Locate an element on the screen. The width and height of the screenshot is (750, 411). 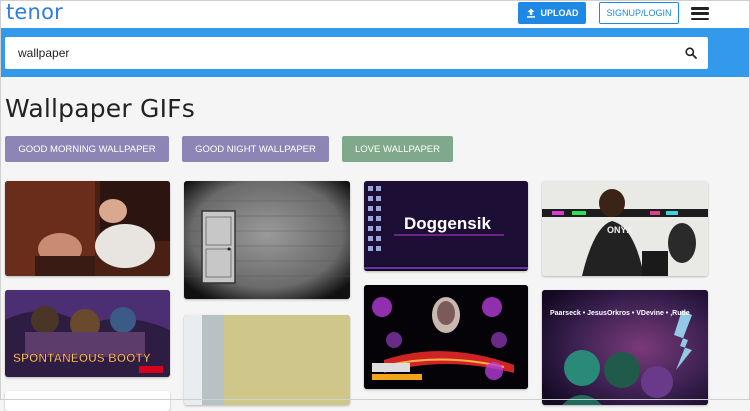
gif-thumbnail: ONYX is located at coordinates (625, 228).